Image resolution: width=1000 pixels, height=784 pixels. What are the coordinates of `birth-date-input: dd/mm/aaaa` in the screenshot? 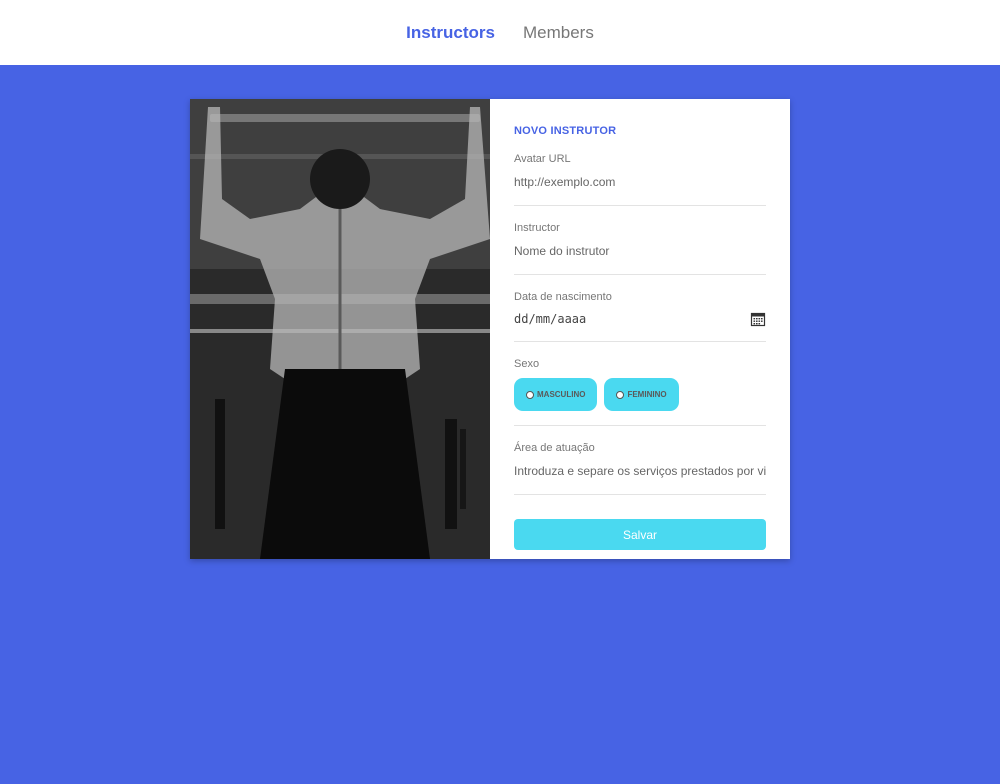 It's located at (640, 319).